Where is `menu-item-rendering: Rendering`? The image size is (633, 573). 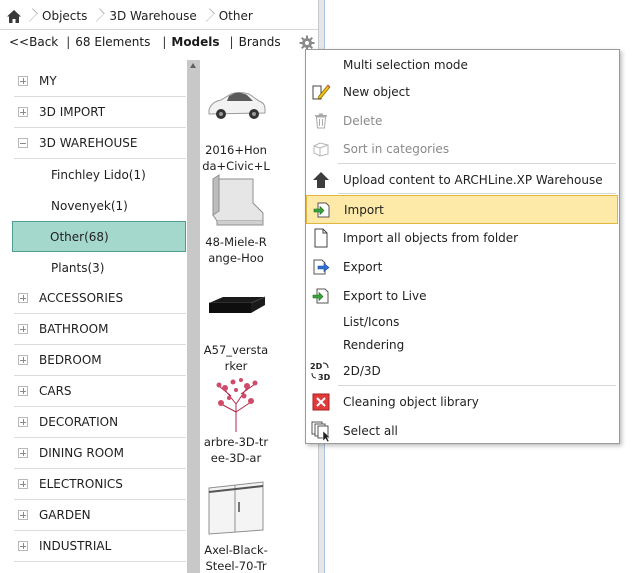
menu-item-rendering: Rendering is located at coordinates (462, 344).